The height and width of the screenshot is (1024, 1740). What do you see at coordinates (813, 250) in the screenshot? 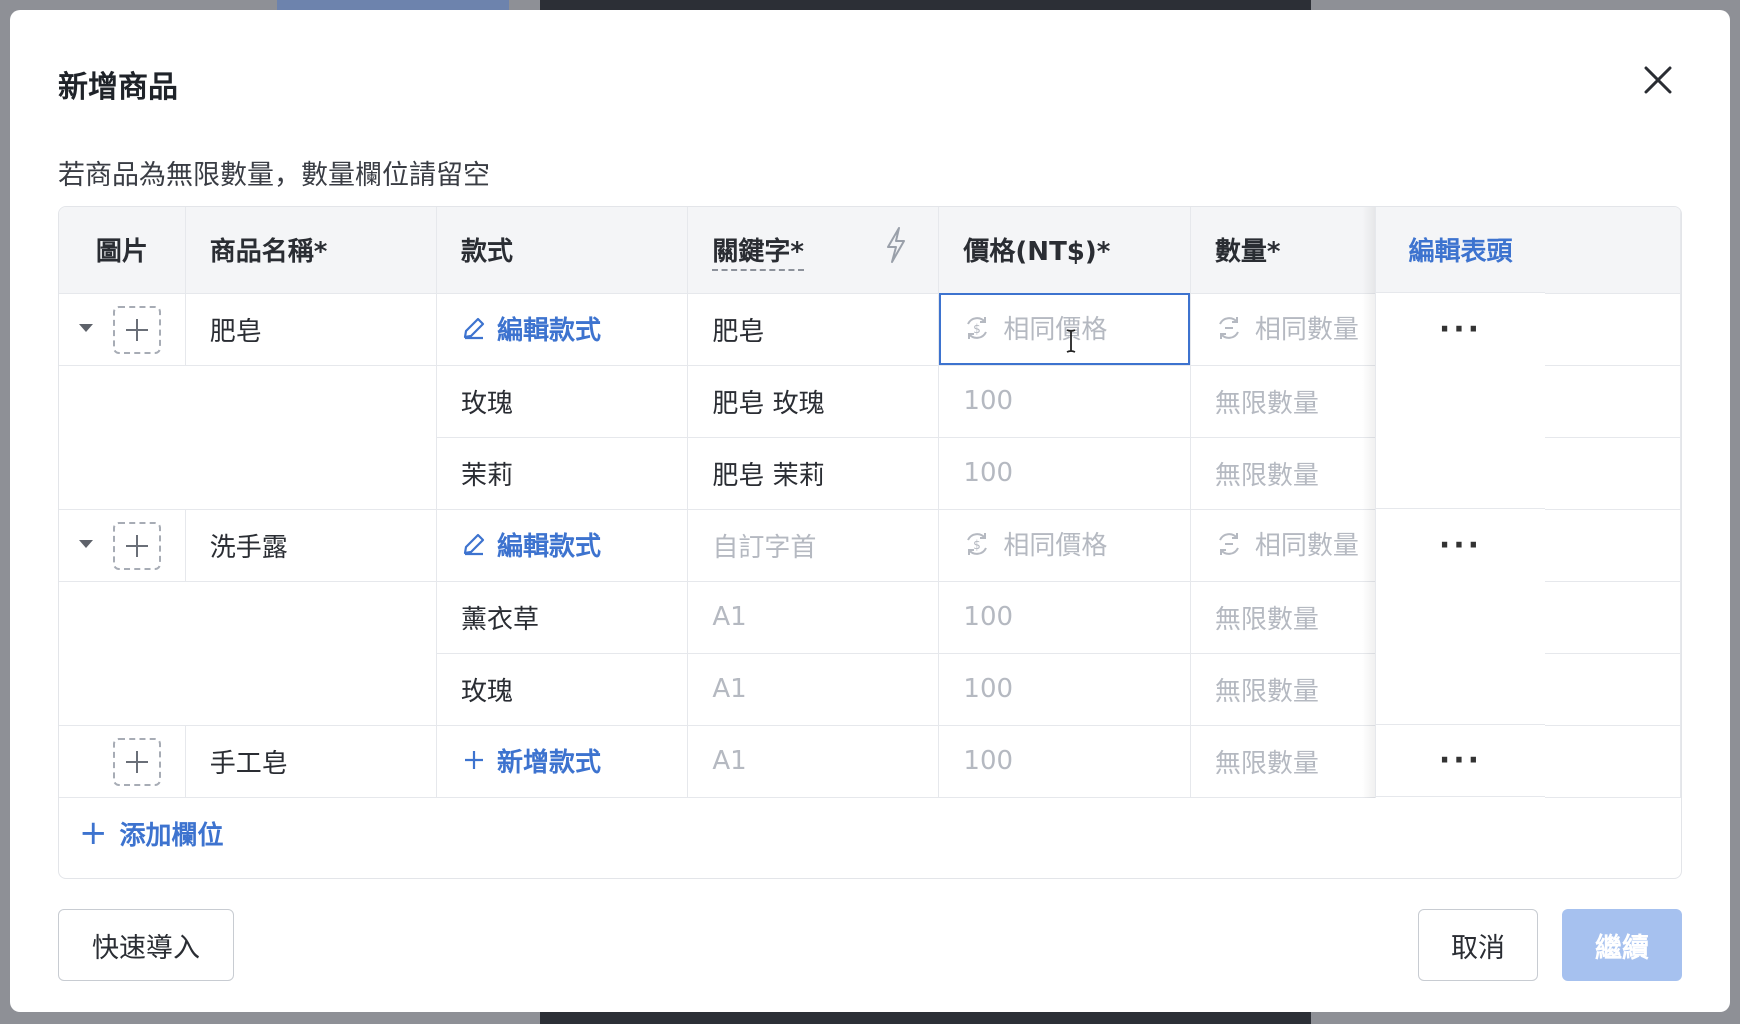
I see `header-keyword: 關鍵字*` at bounding box center [813, 250].